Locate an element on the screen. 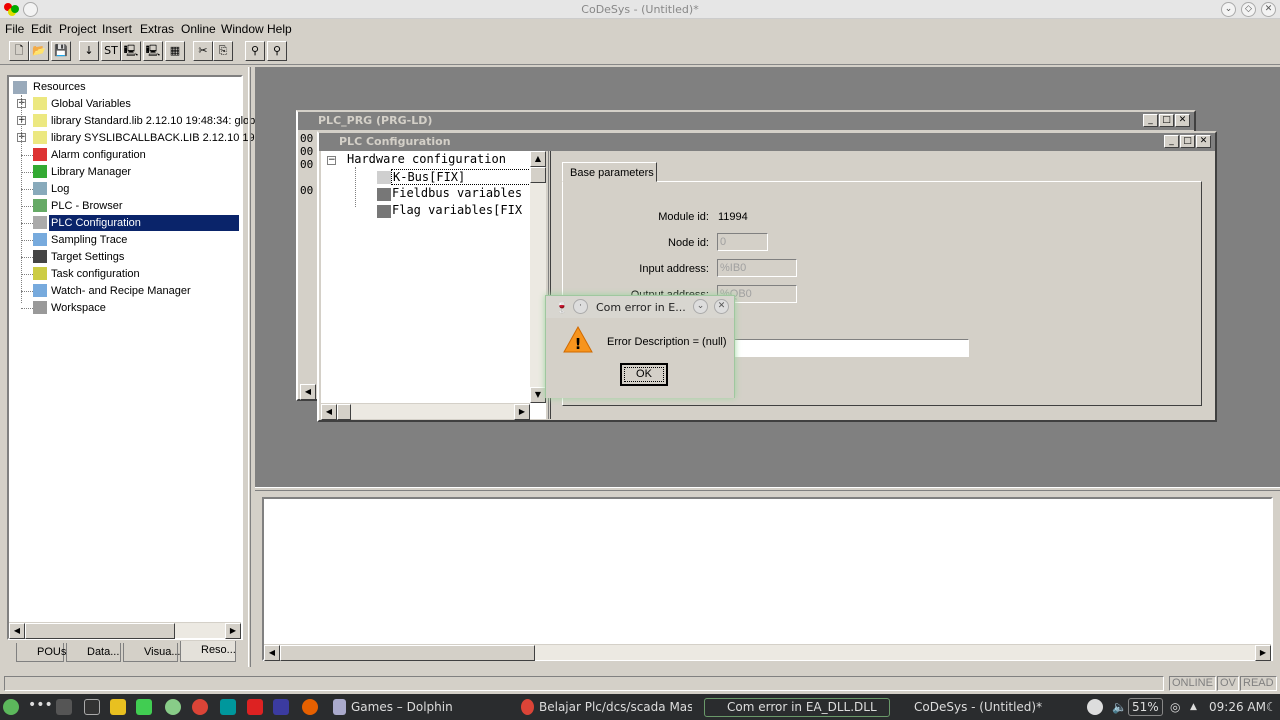 This screenshot has height=720, width=1280. input-address-field: %IB0 is located at coordinates (757, 268).